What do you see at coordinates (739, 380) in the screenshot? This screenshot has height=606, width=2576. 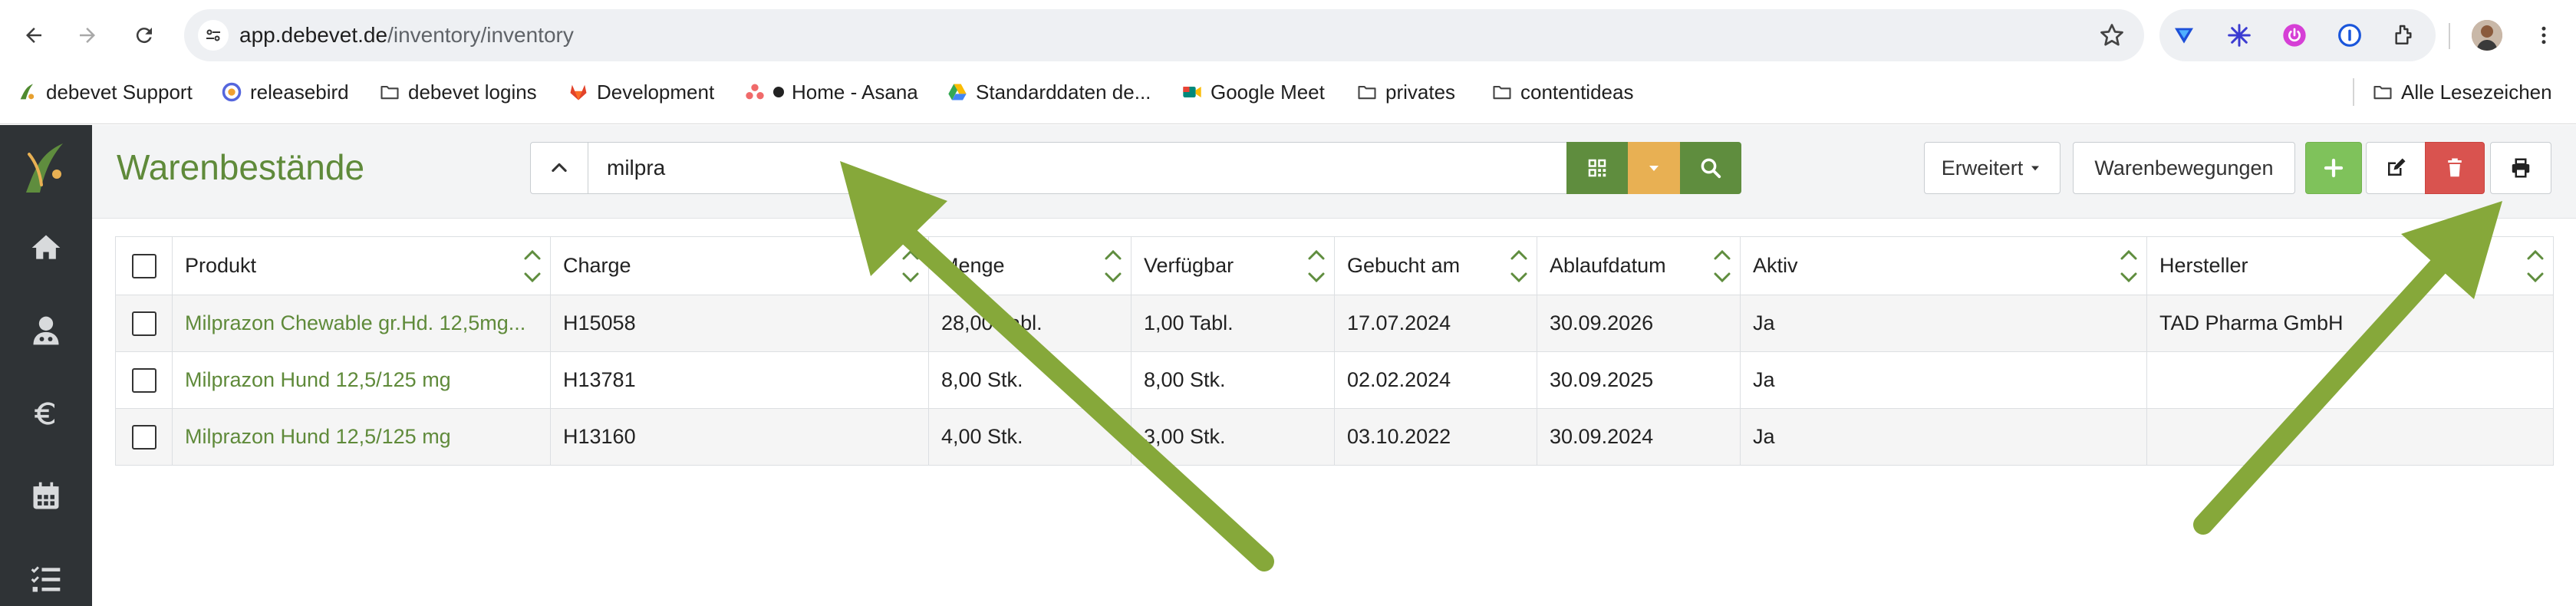 I see `cell-charge: H13781` at bounding box center [739, 380].